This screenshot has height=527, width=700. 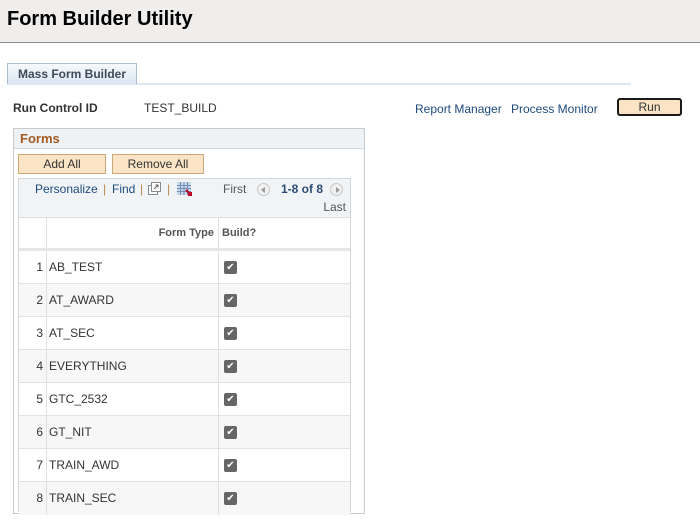 I want to click on table-row: 3 AT_SEC ✔, so click(x=184, y=333).